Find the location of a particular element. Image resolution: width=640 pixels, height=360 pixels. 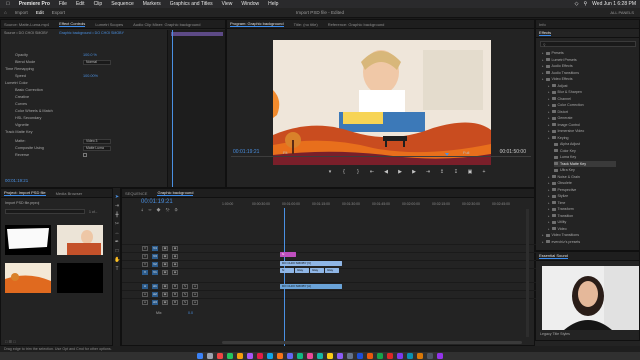

track-target-button: A2 is located at coordinates (155, 294).